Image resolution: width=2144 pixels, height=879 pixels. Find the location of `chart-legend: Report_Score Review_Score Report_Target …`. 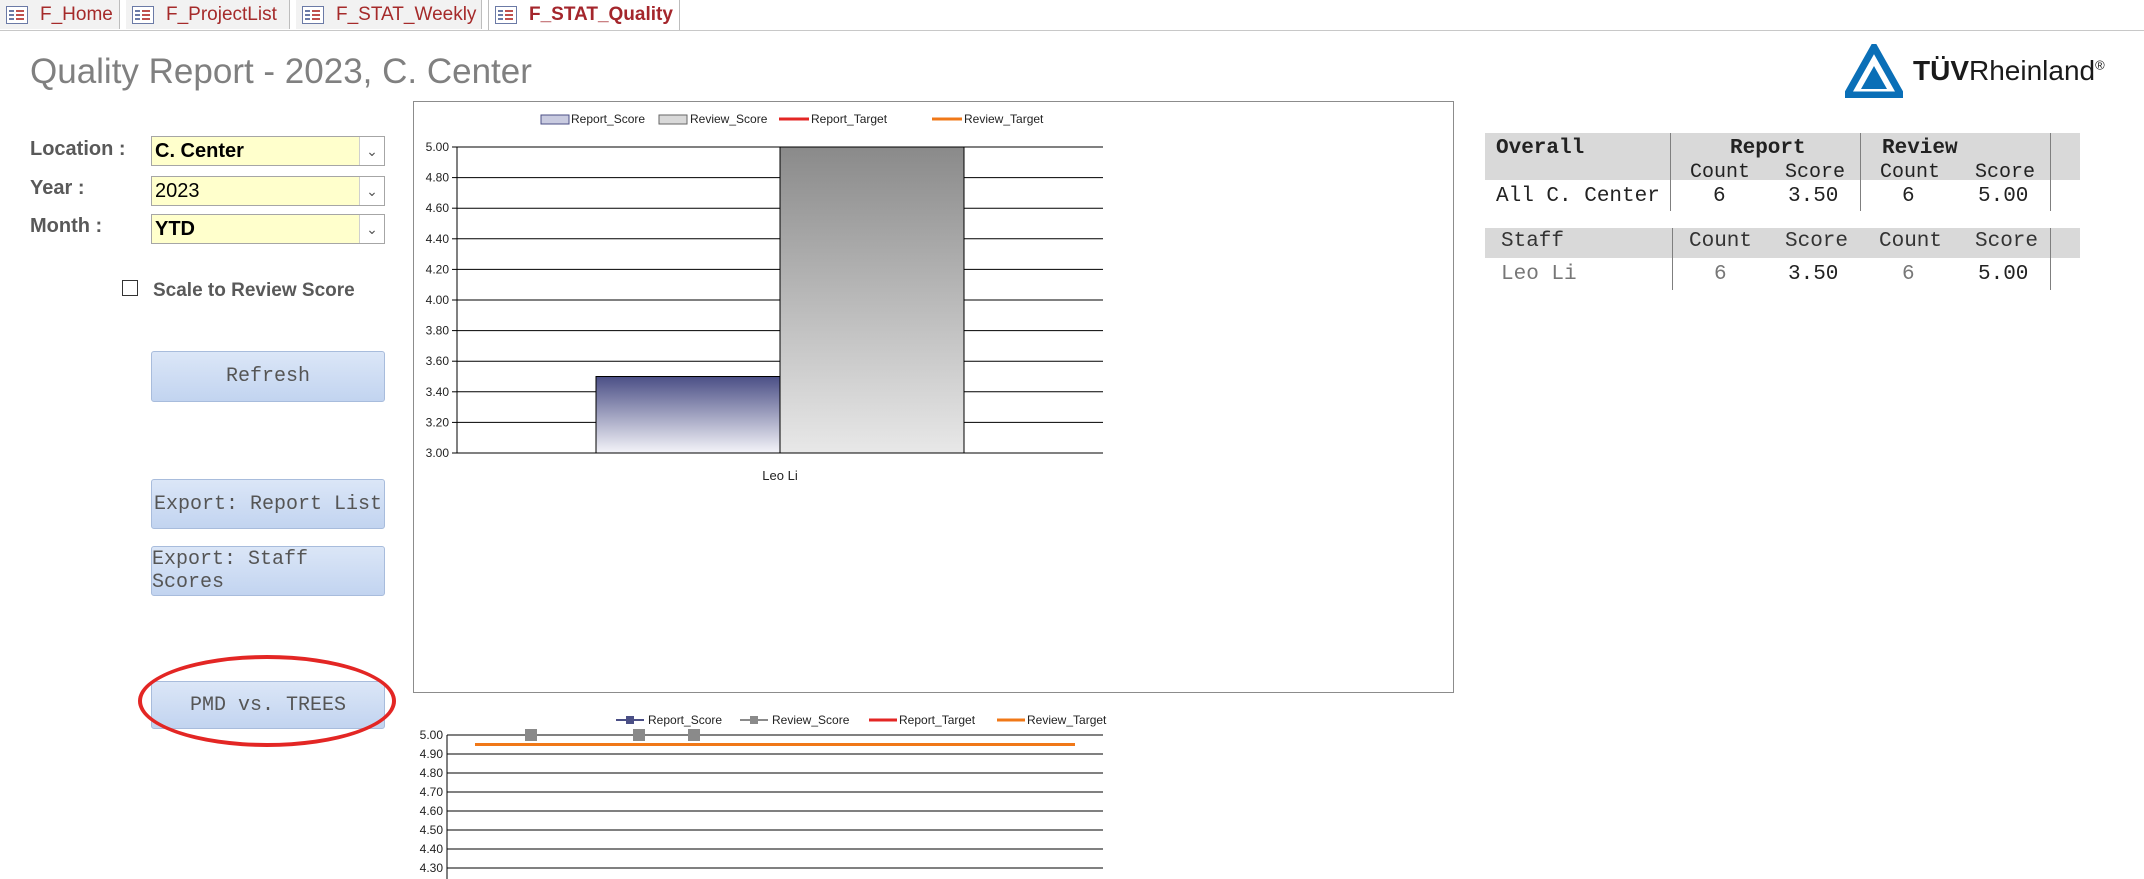

chart-legend: Report_Score Review_Score Report_Target … is located at coordinates (792, 119).